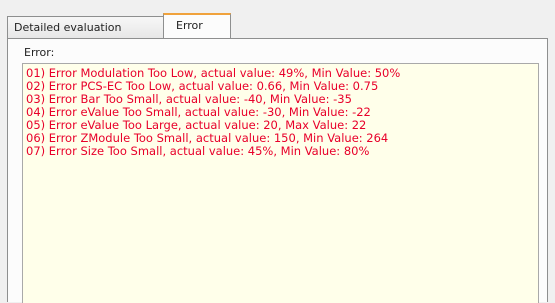 The width and height of the screenshot is (555, 303). What do you see at coordinates (39, 52) in the screenshot?
I see `error-label: Error:` at bounding box center [39, 52].